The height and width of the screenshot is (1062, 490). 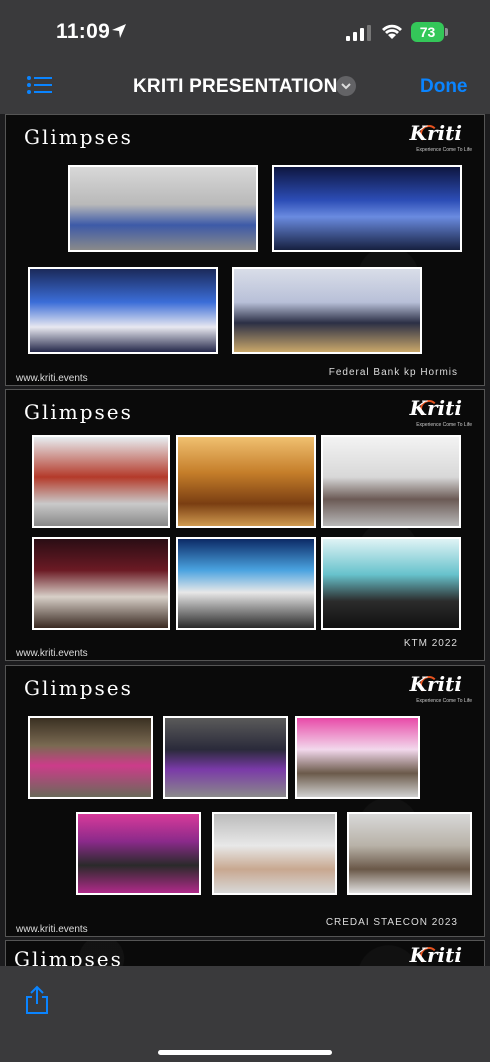 I want to click on list-icon, so click(x=39, y=85).